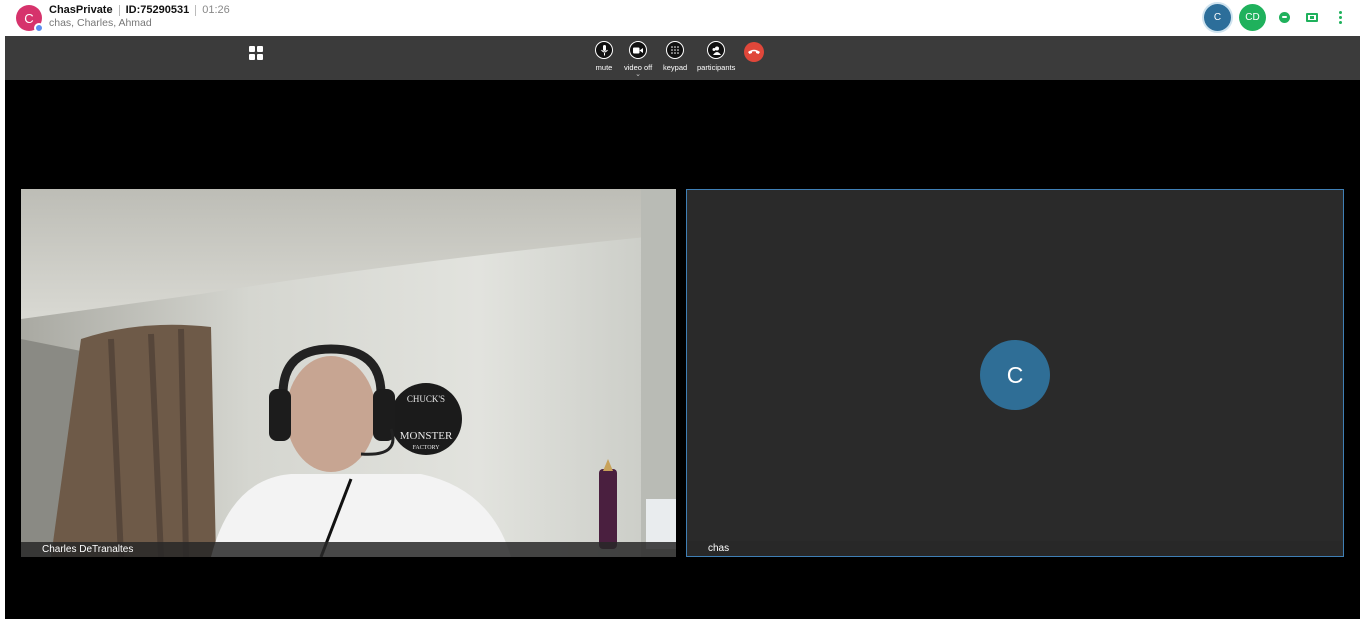 This screenshot has height=619, width=1360. I want to click on meeting-name: ChasPrivate, so click(81, 10).